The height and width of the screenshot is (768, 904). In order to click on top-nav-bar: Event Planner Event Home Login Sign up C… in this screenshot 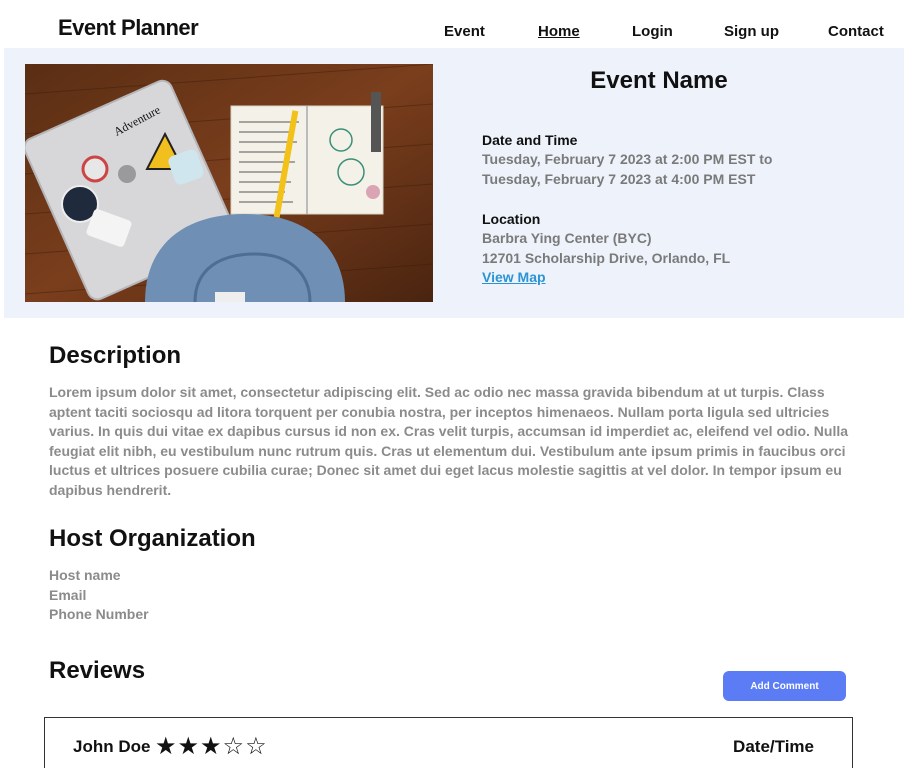, I will do `click(454, 24)`.